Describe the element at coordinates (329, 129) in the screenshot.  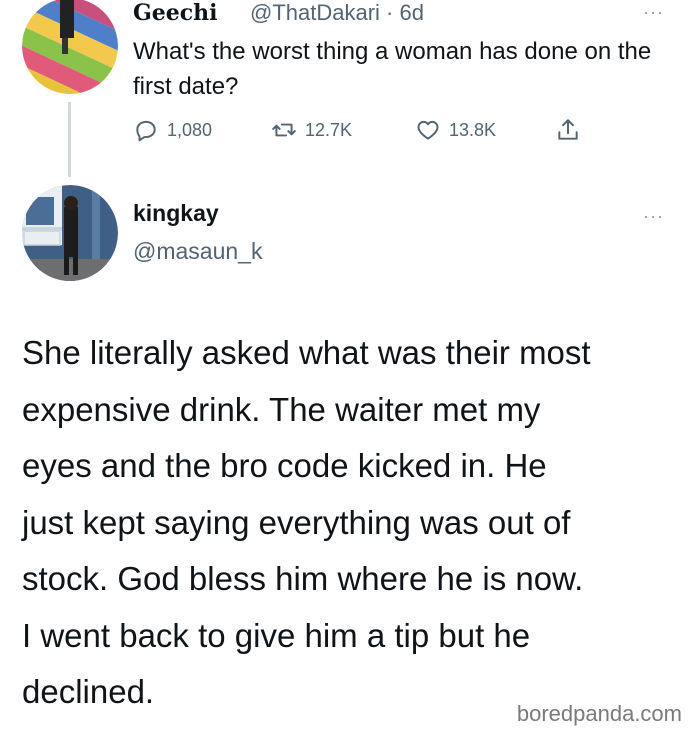
I see `retweet-count: 12.7K` at that location.